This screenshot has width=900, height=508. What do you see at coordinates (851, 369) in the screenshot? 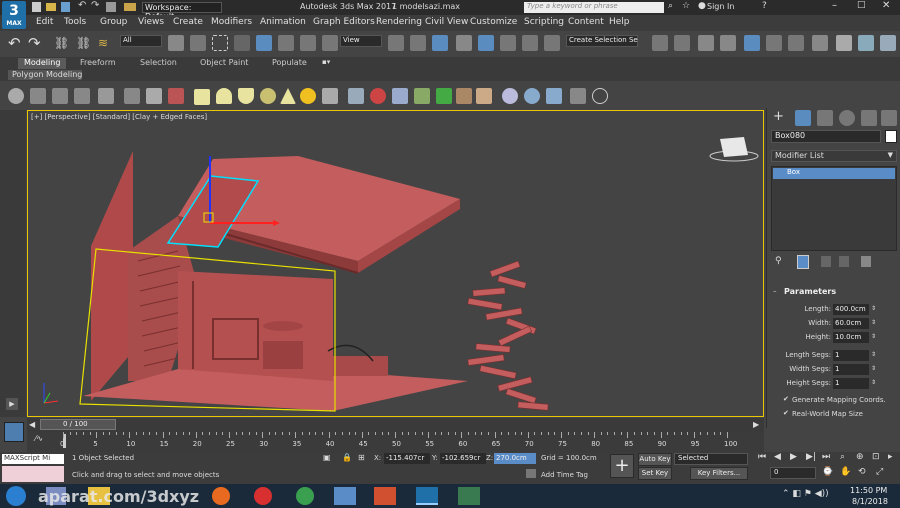
I see `param-spinner: 1` at bounding box center [851, 369].